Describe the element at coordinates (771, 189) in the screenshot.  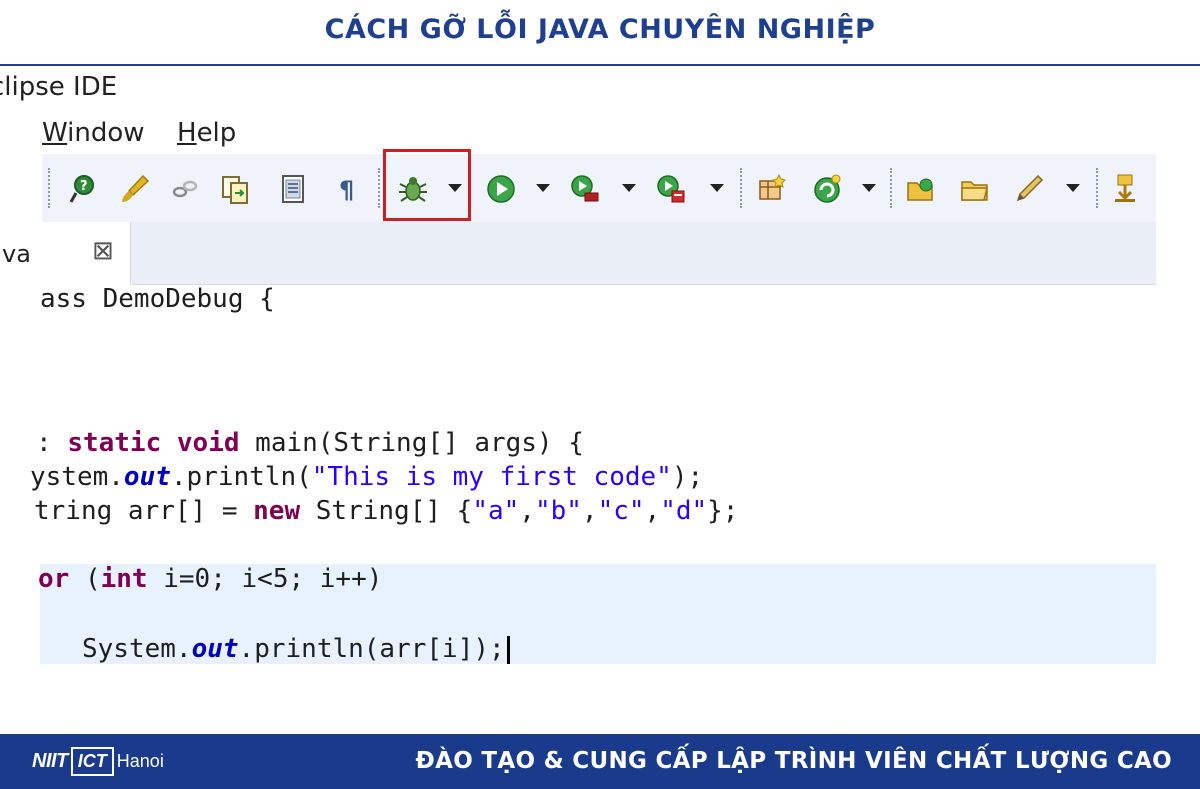
I see `new-class-icon` at that location.